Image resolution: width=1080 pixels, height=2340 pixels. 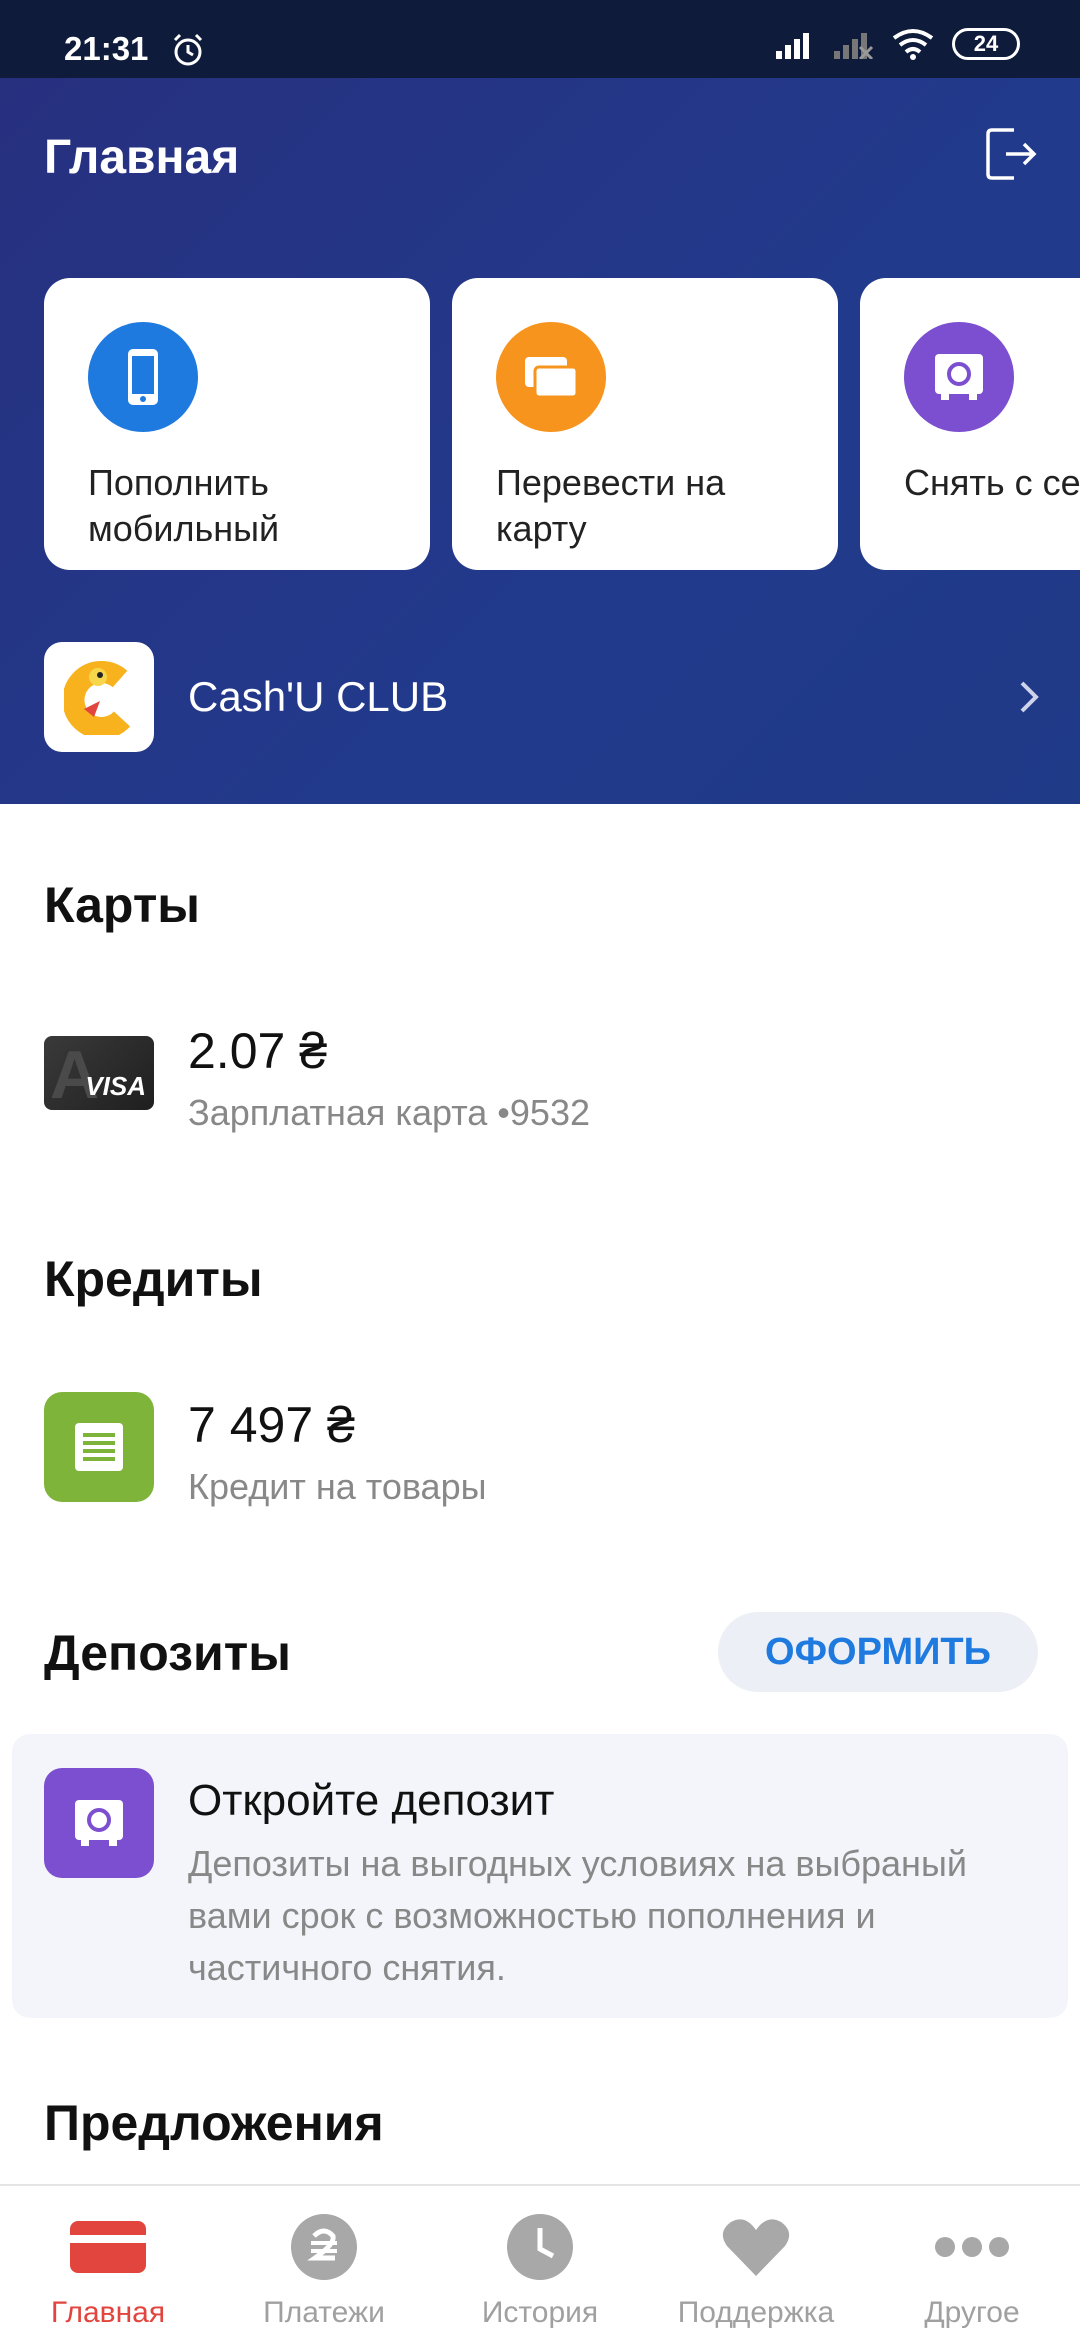 I want to click on bottom-navigation: Главная Платежи История Поддержка Другое, so click(x=540, y=2262).